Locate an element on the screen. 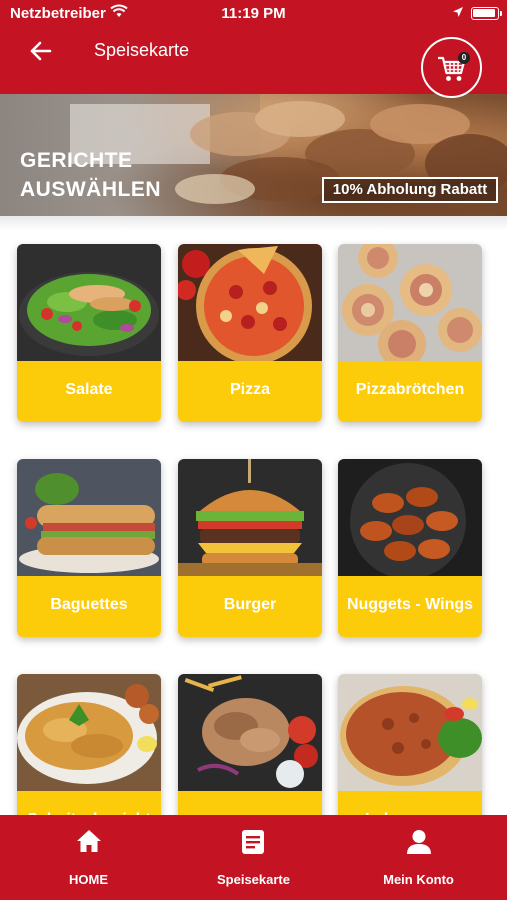 This screenshot has width=507, height=900. lahmacun-image is located at coordinates (410, 732).